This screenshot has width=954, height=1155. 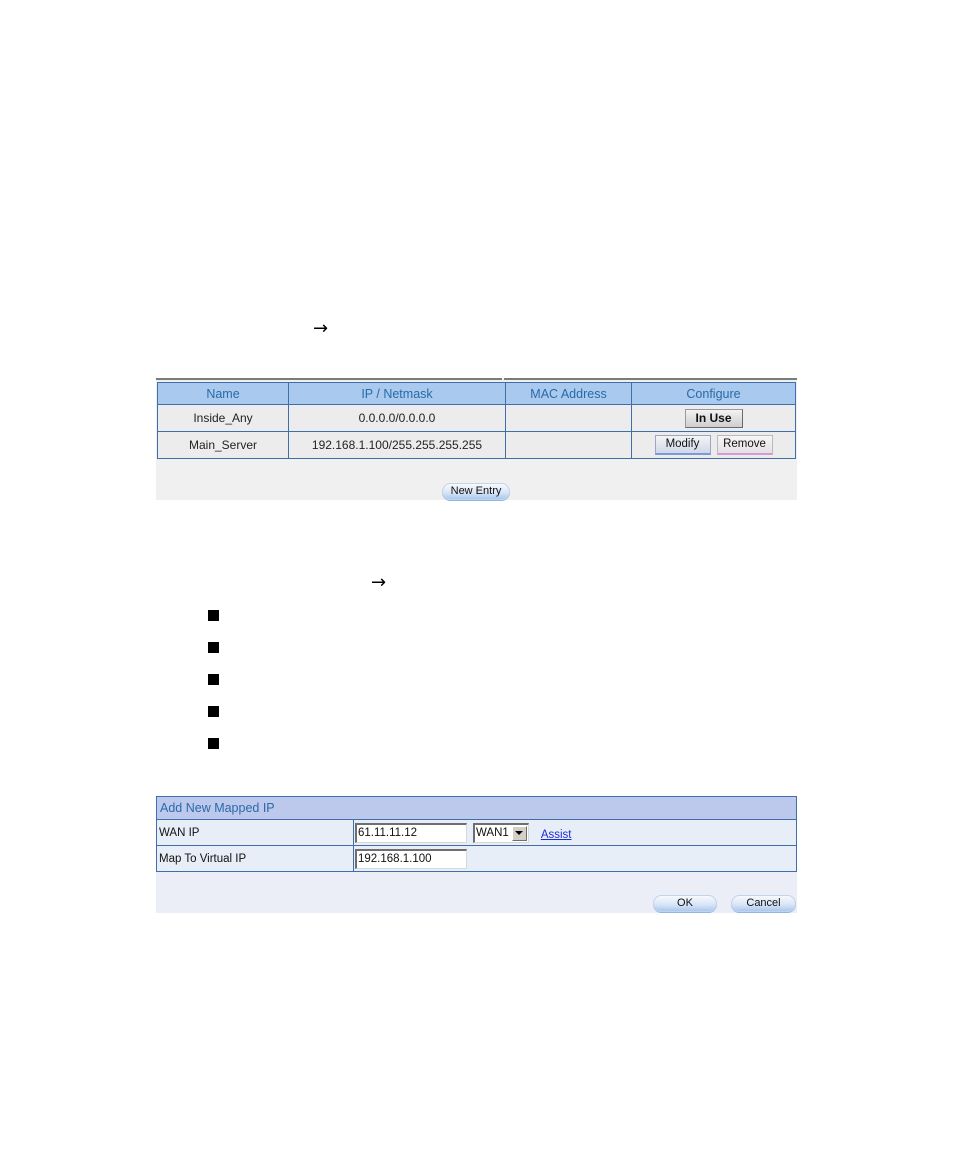 What do you see at coordinates (744, 445) in the screenshot?
I see `remove-button: Remove` at bounding box center [744, 445].